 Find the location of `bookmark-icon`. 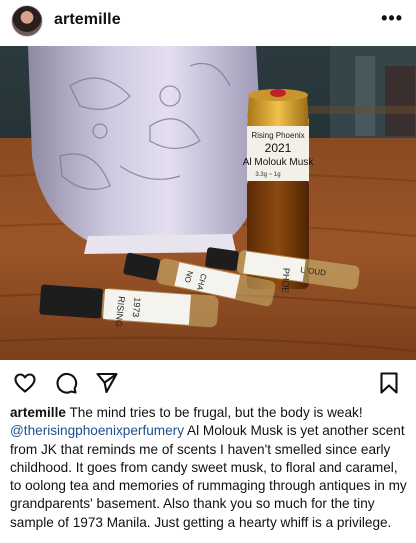

bookmark-icon is located at coordinates (389, 383).